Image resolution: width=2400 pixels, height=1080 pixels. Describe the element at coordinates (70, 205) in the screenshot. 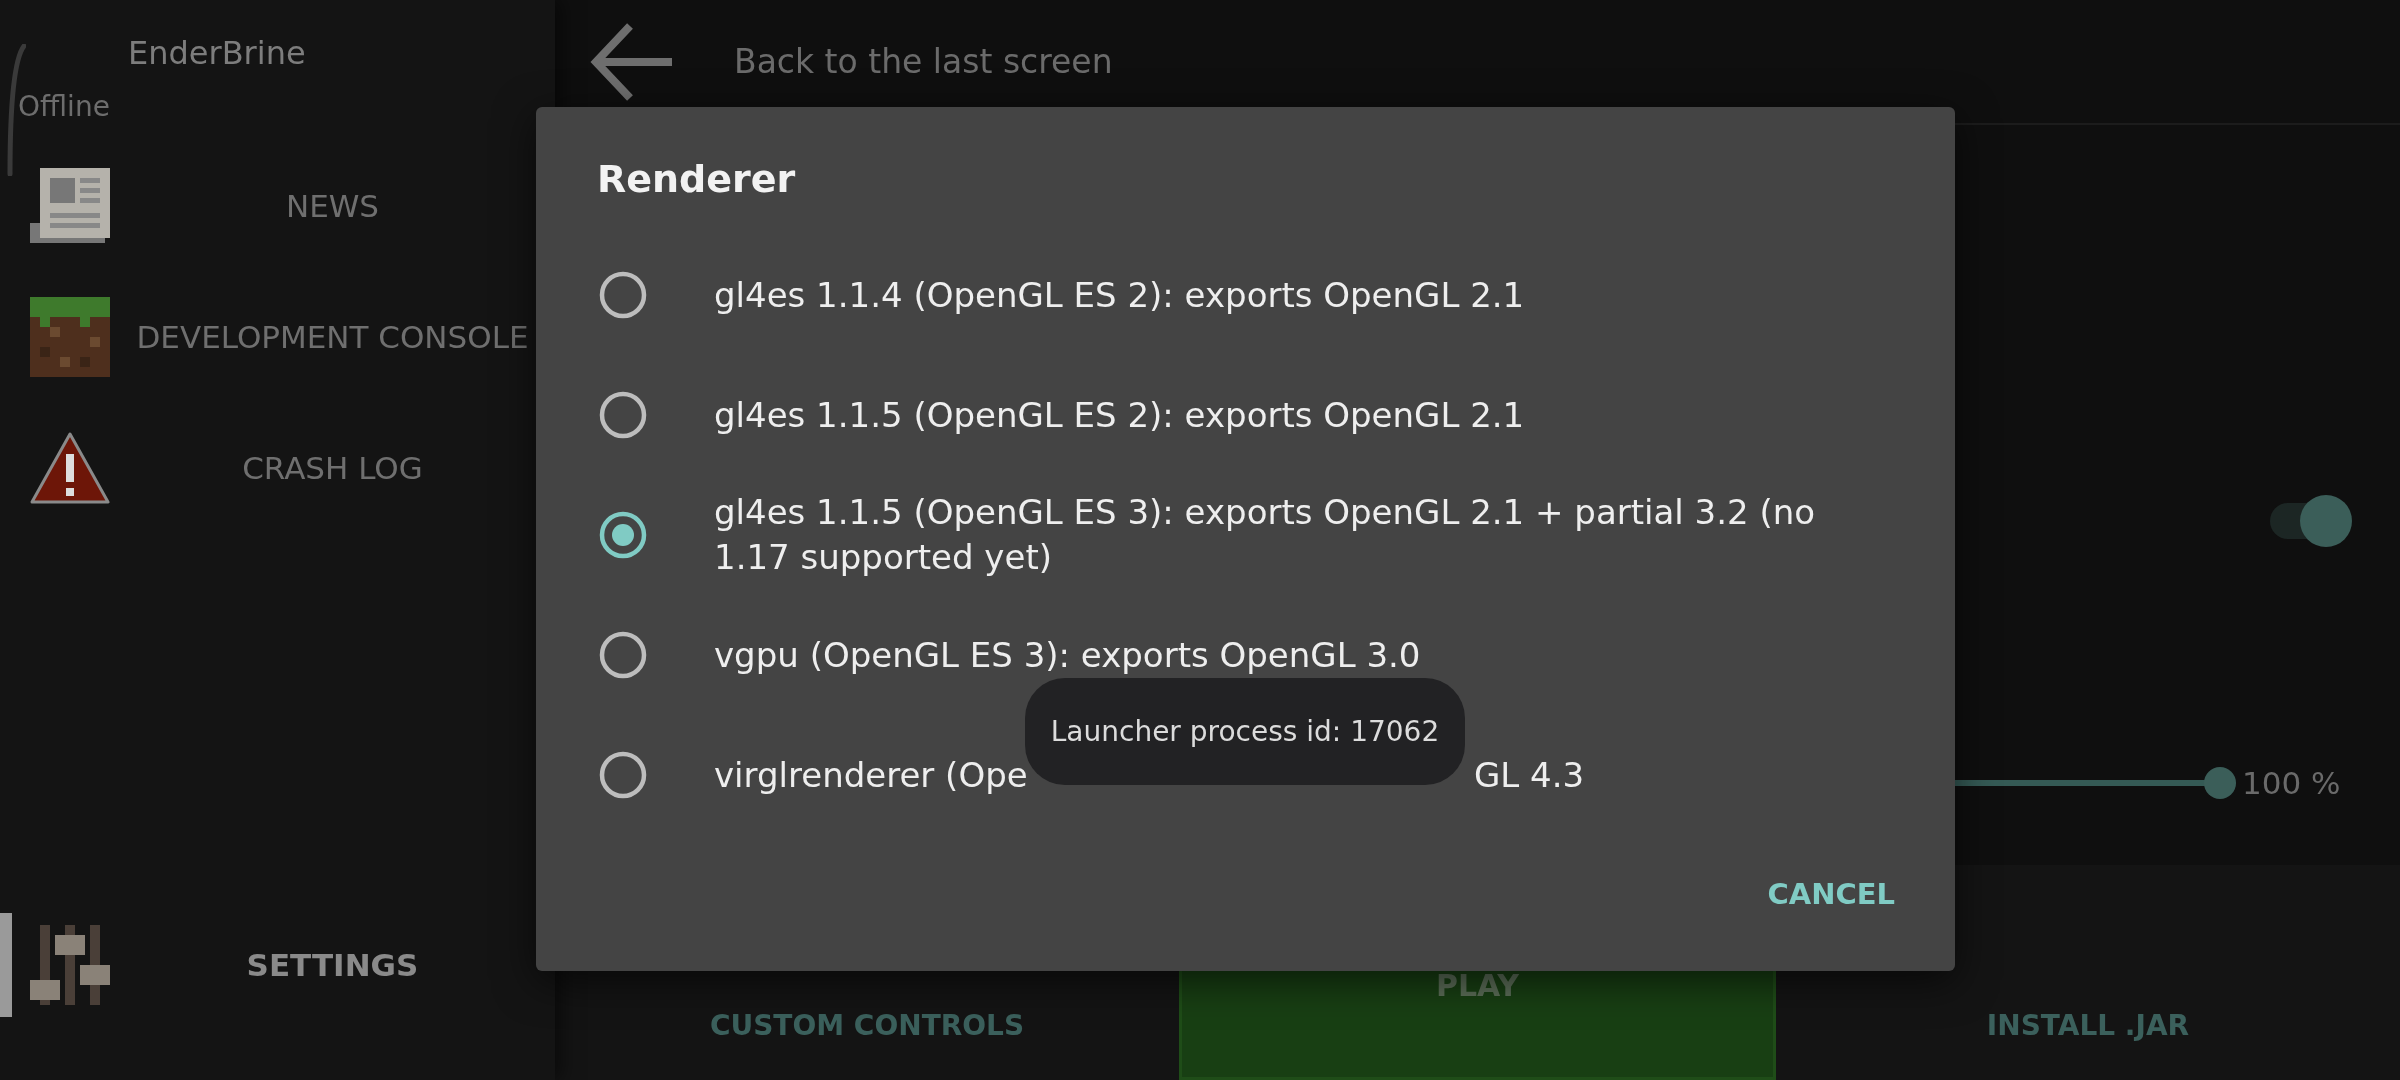

I see `newspaper-icon` at that location.